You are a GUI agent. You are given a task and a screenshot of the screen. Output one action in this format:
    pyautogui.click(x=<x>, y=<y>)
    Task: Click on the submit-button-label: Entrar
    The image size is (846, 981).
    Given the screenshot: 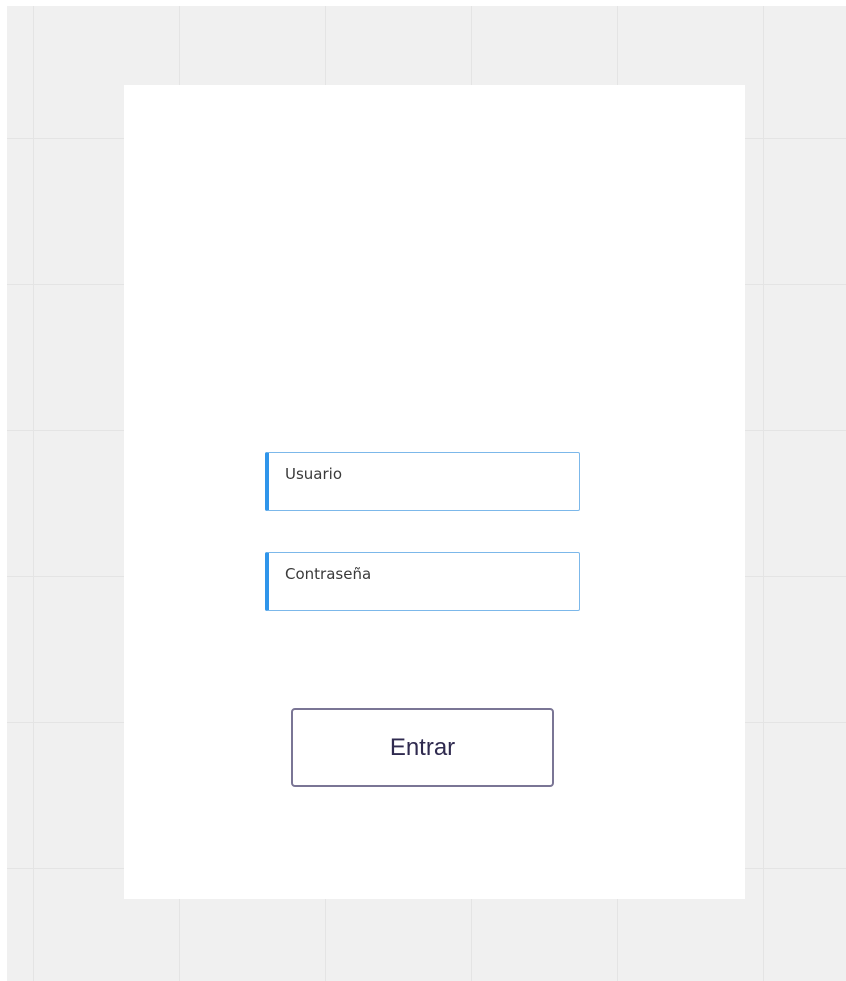 What is the action you would take?
    pyautogui.click(x=422, y=747)
    